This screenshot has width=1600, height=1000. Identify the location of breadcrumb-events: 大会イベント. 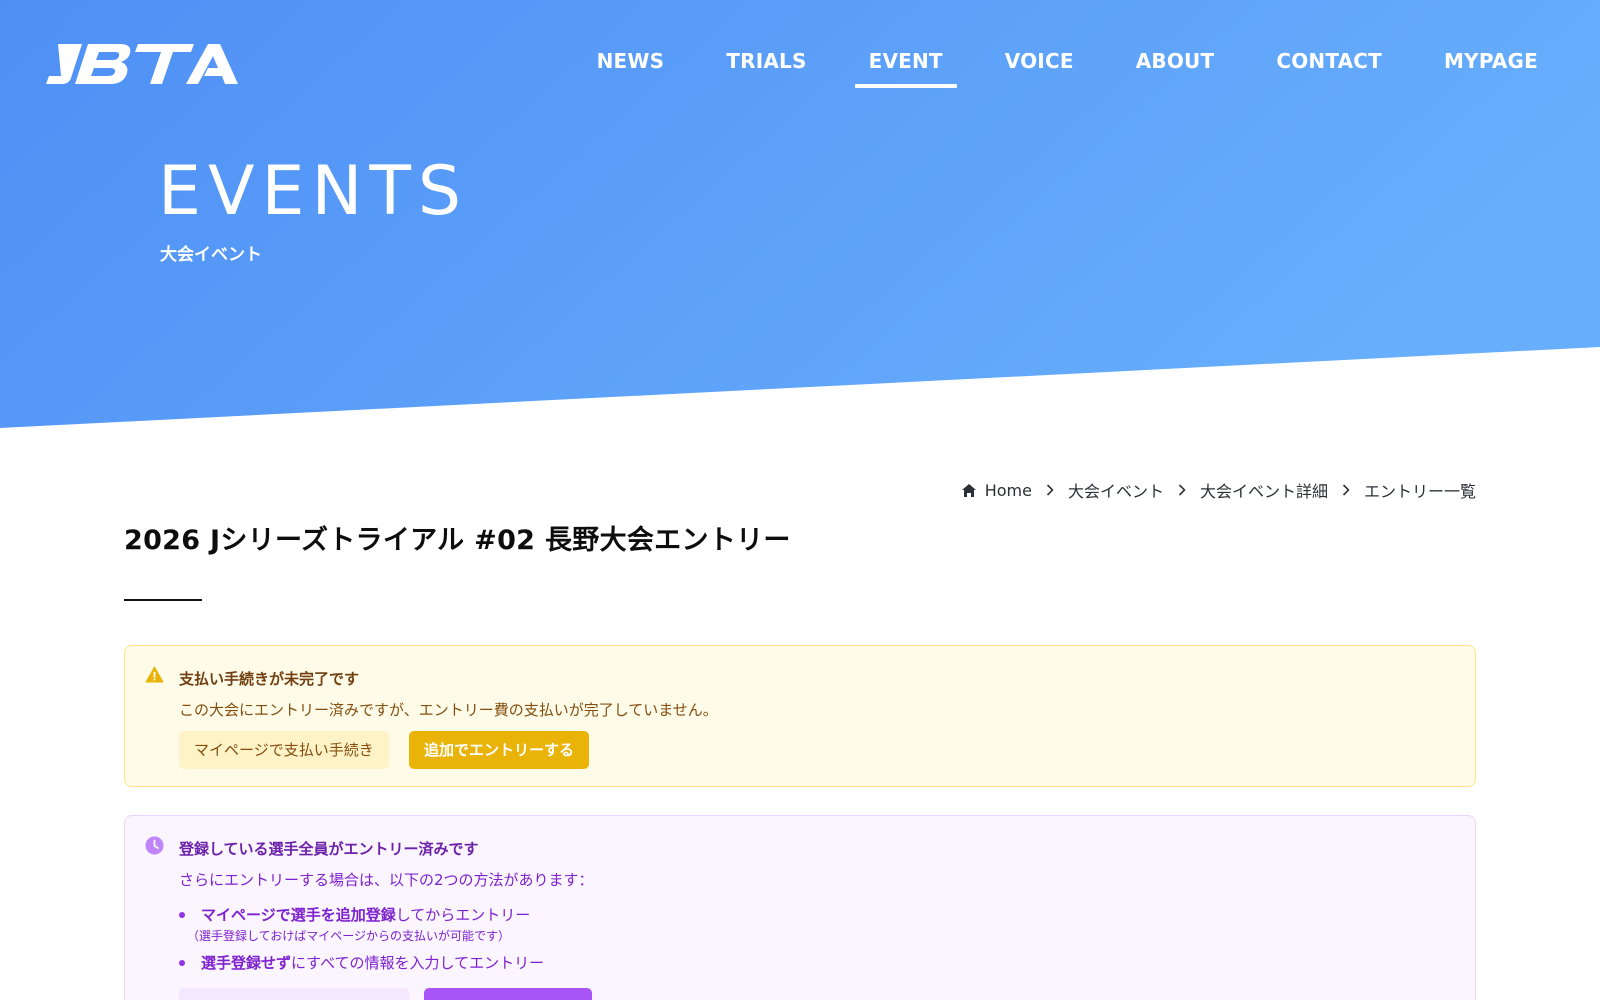
(1116, 490).